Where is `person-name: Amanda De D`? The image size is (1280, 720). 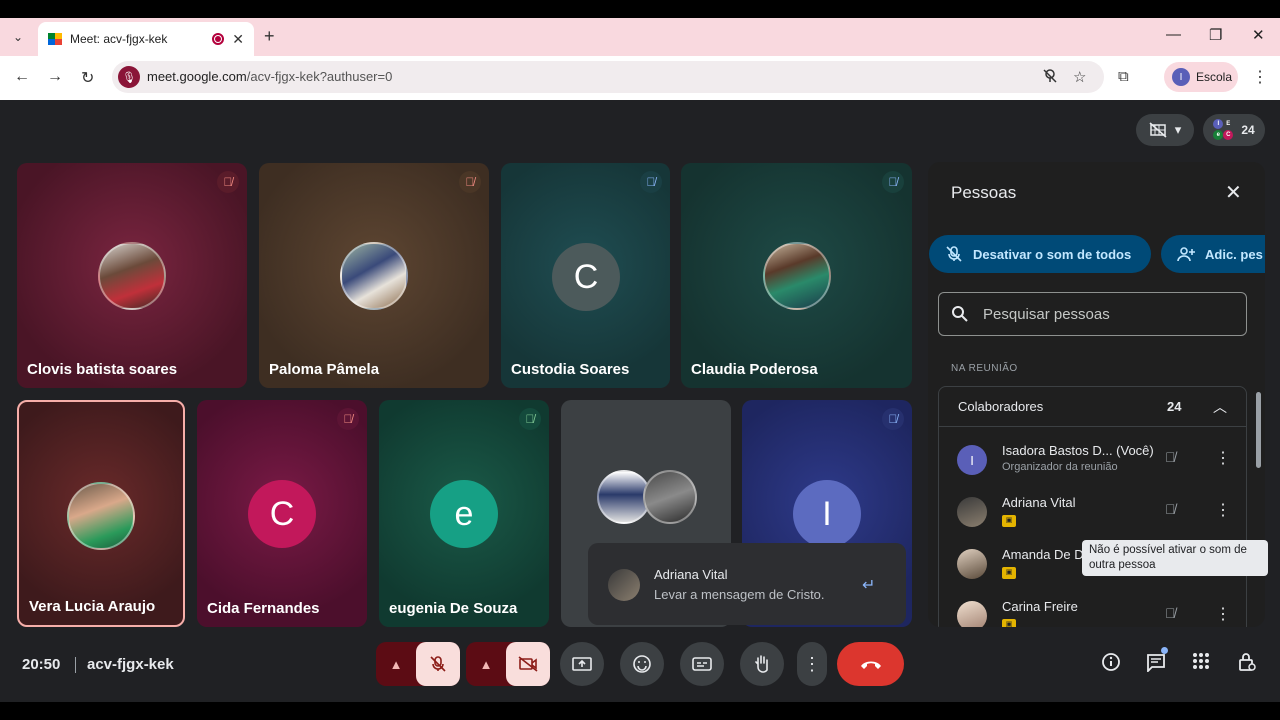
person-name: Amanda De D is located at coordinates (1043, 554).